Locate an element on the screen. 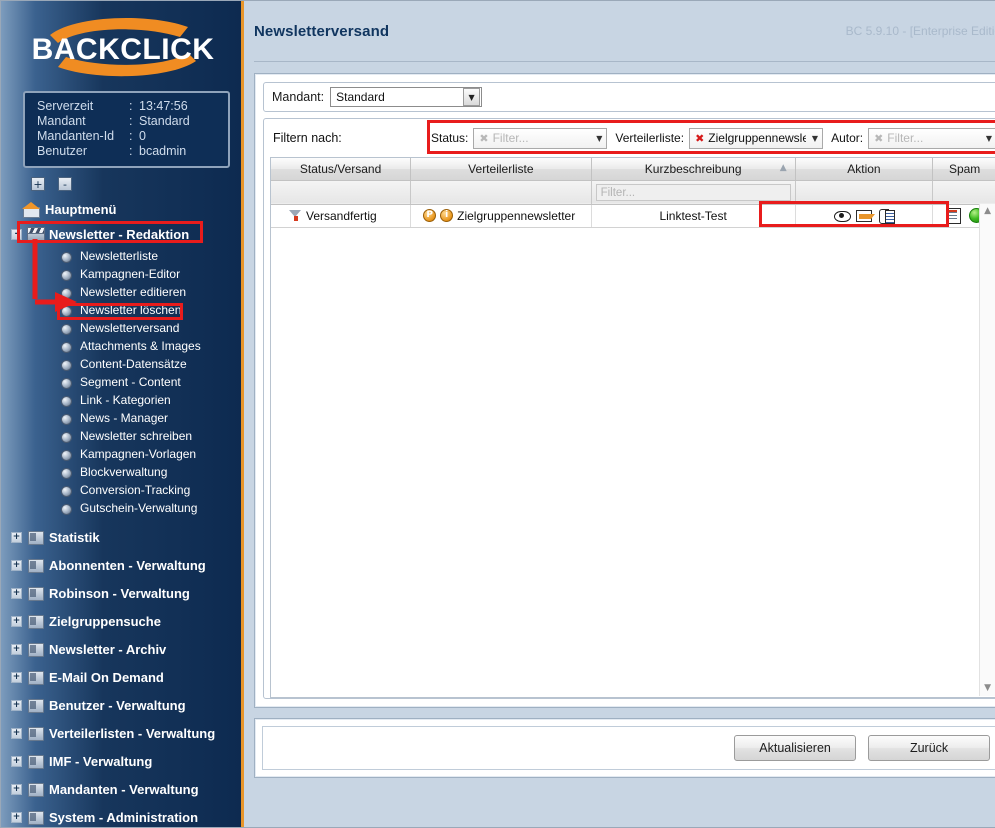 The height and width of the screenshot is (828, 995). sidebar-item-newsletter-loeschen: Newsletter löschen is located at coordinates (122, 310).